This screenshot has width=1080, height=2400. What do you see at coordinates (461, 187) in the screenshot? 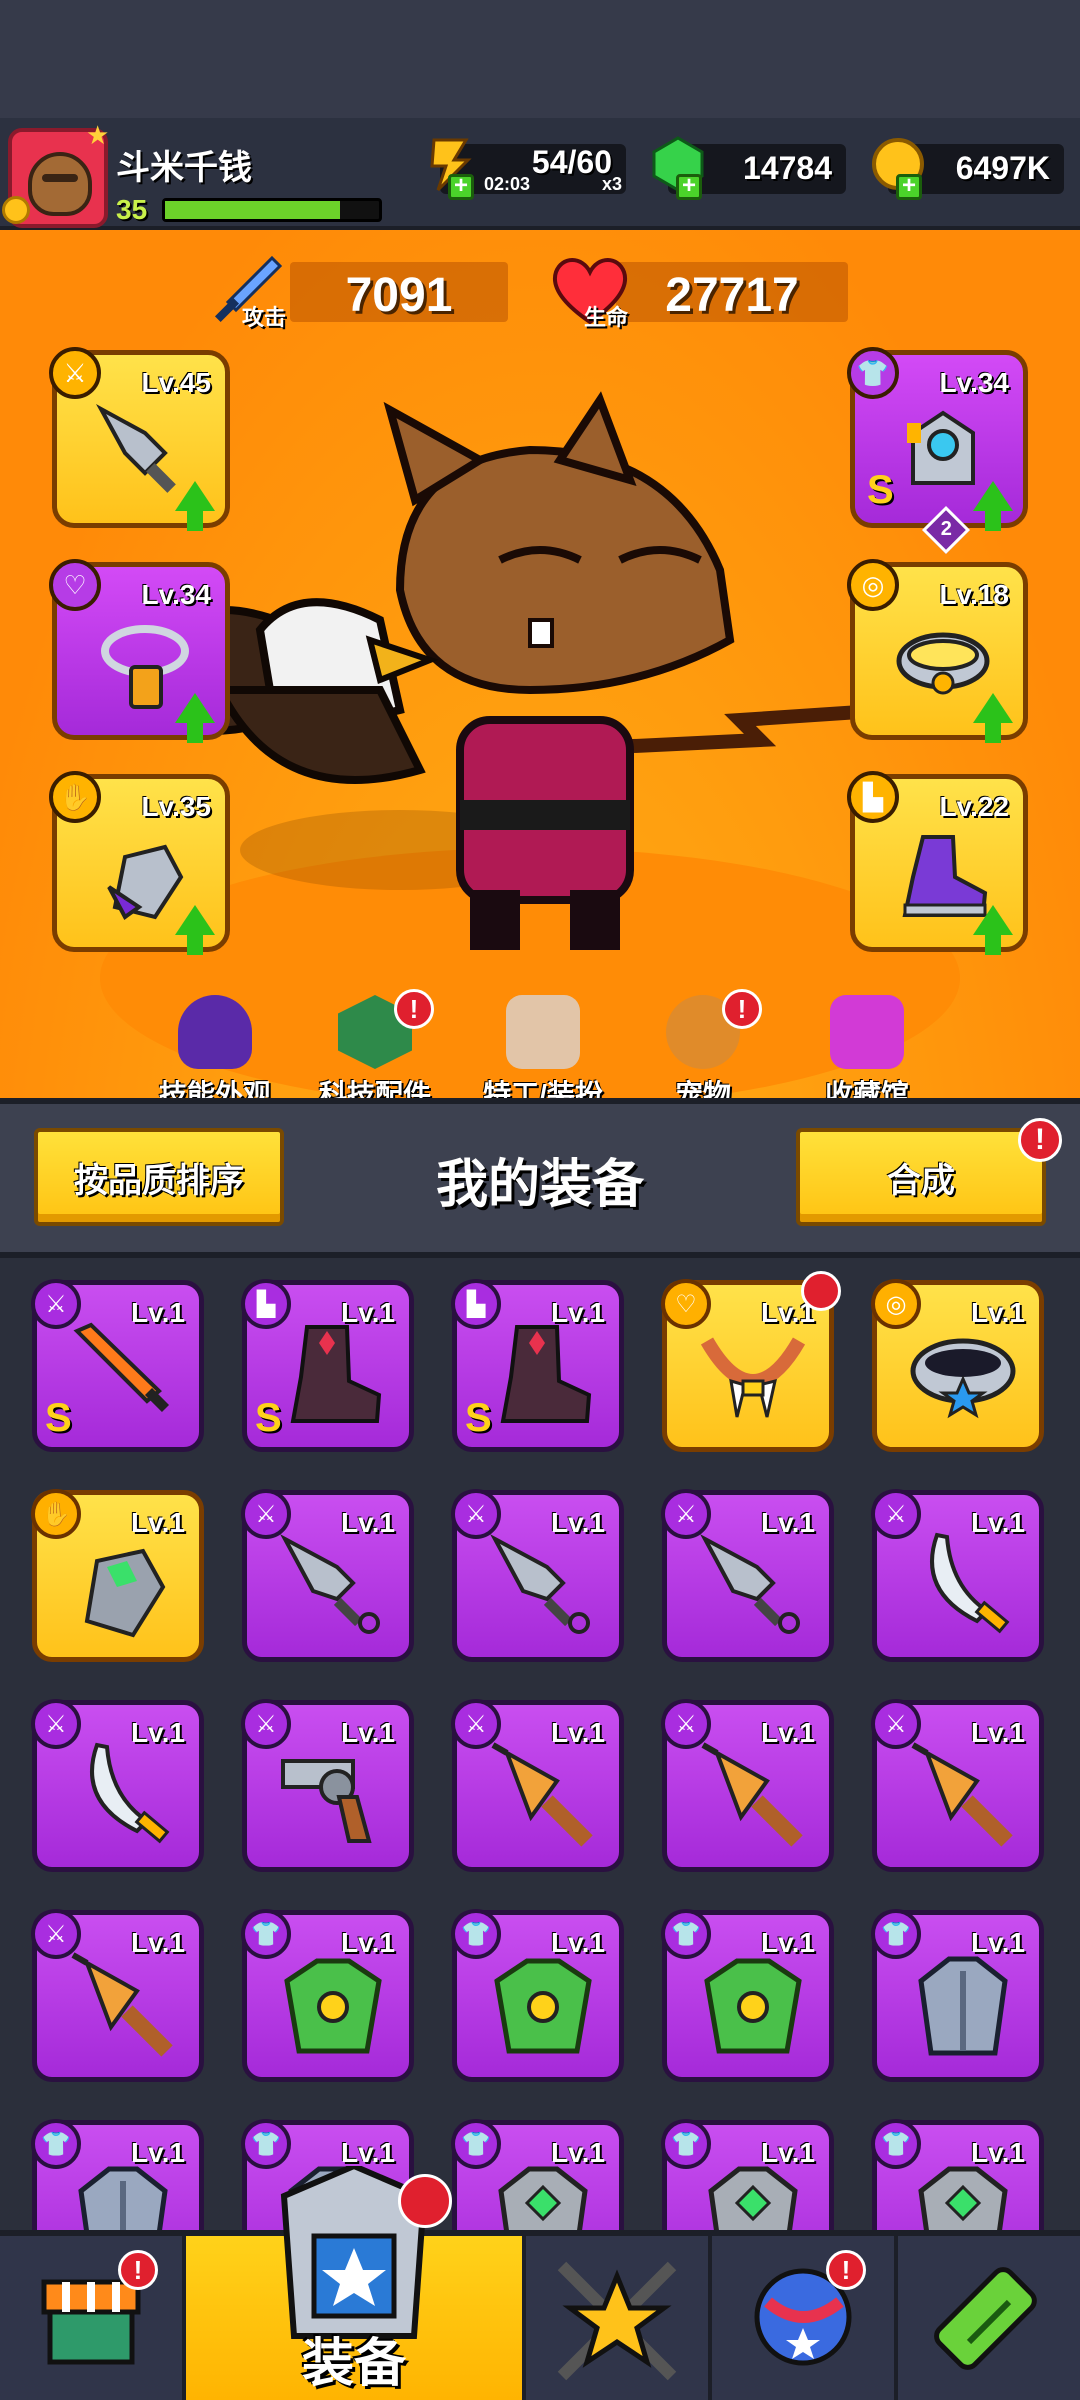
I see `add-energy-button: +` at bounding box center [461, 187].